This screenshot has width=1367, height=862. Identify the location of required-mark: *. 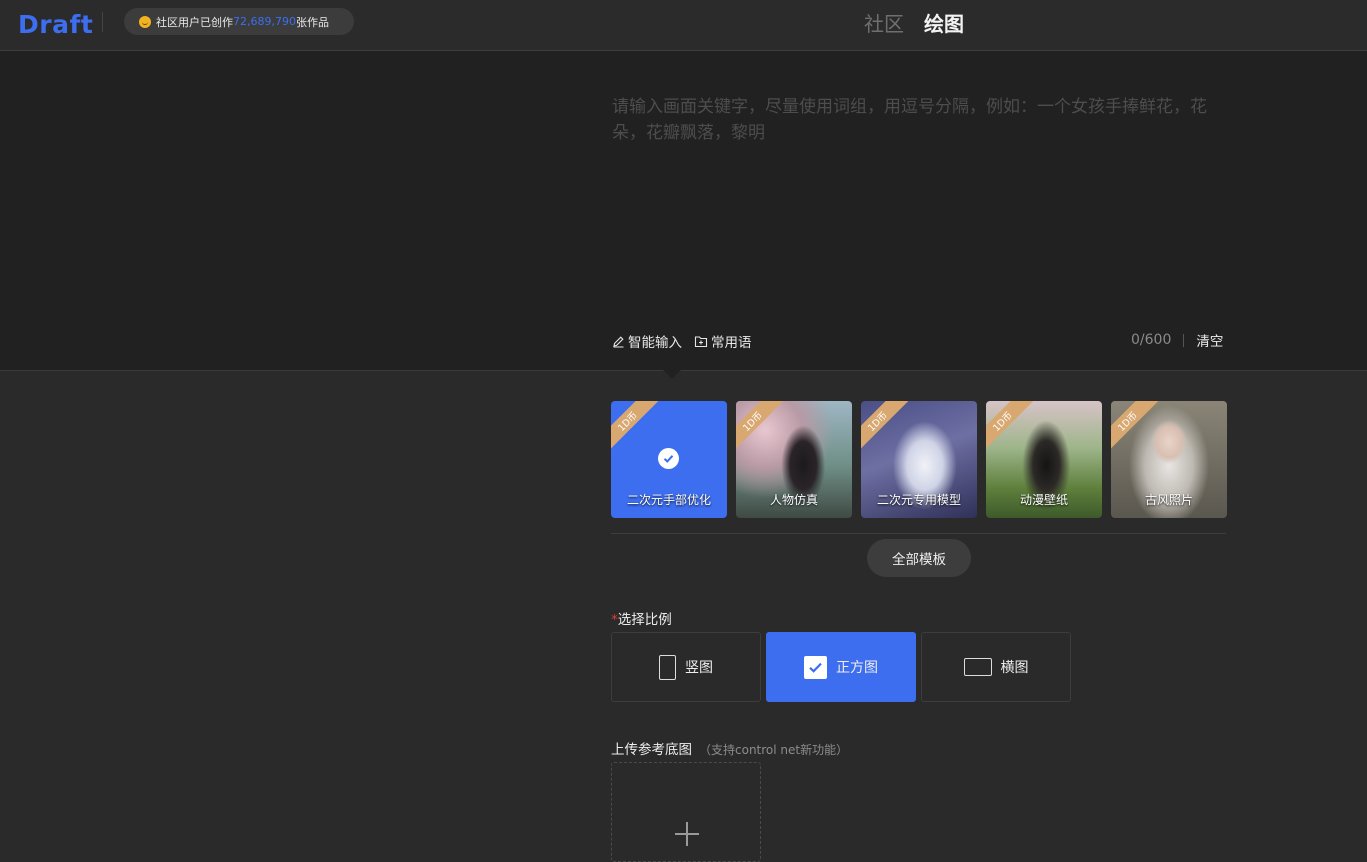
(614, 620).